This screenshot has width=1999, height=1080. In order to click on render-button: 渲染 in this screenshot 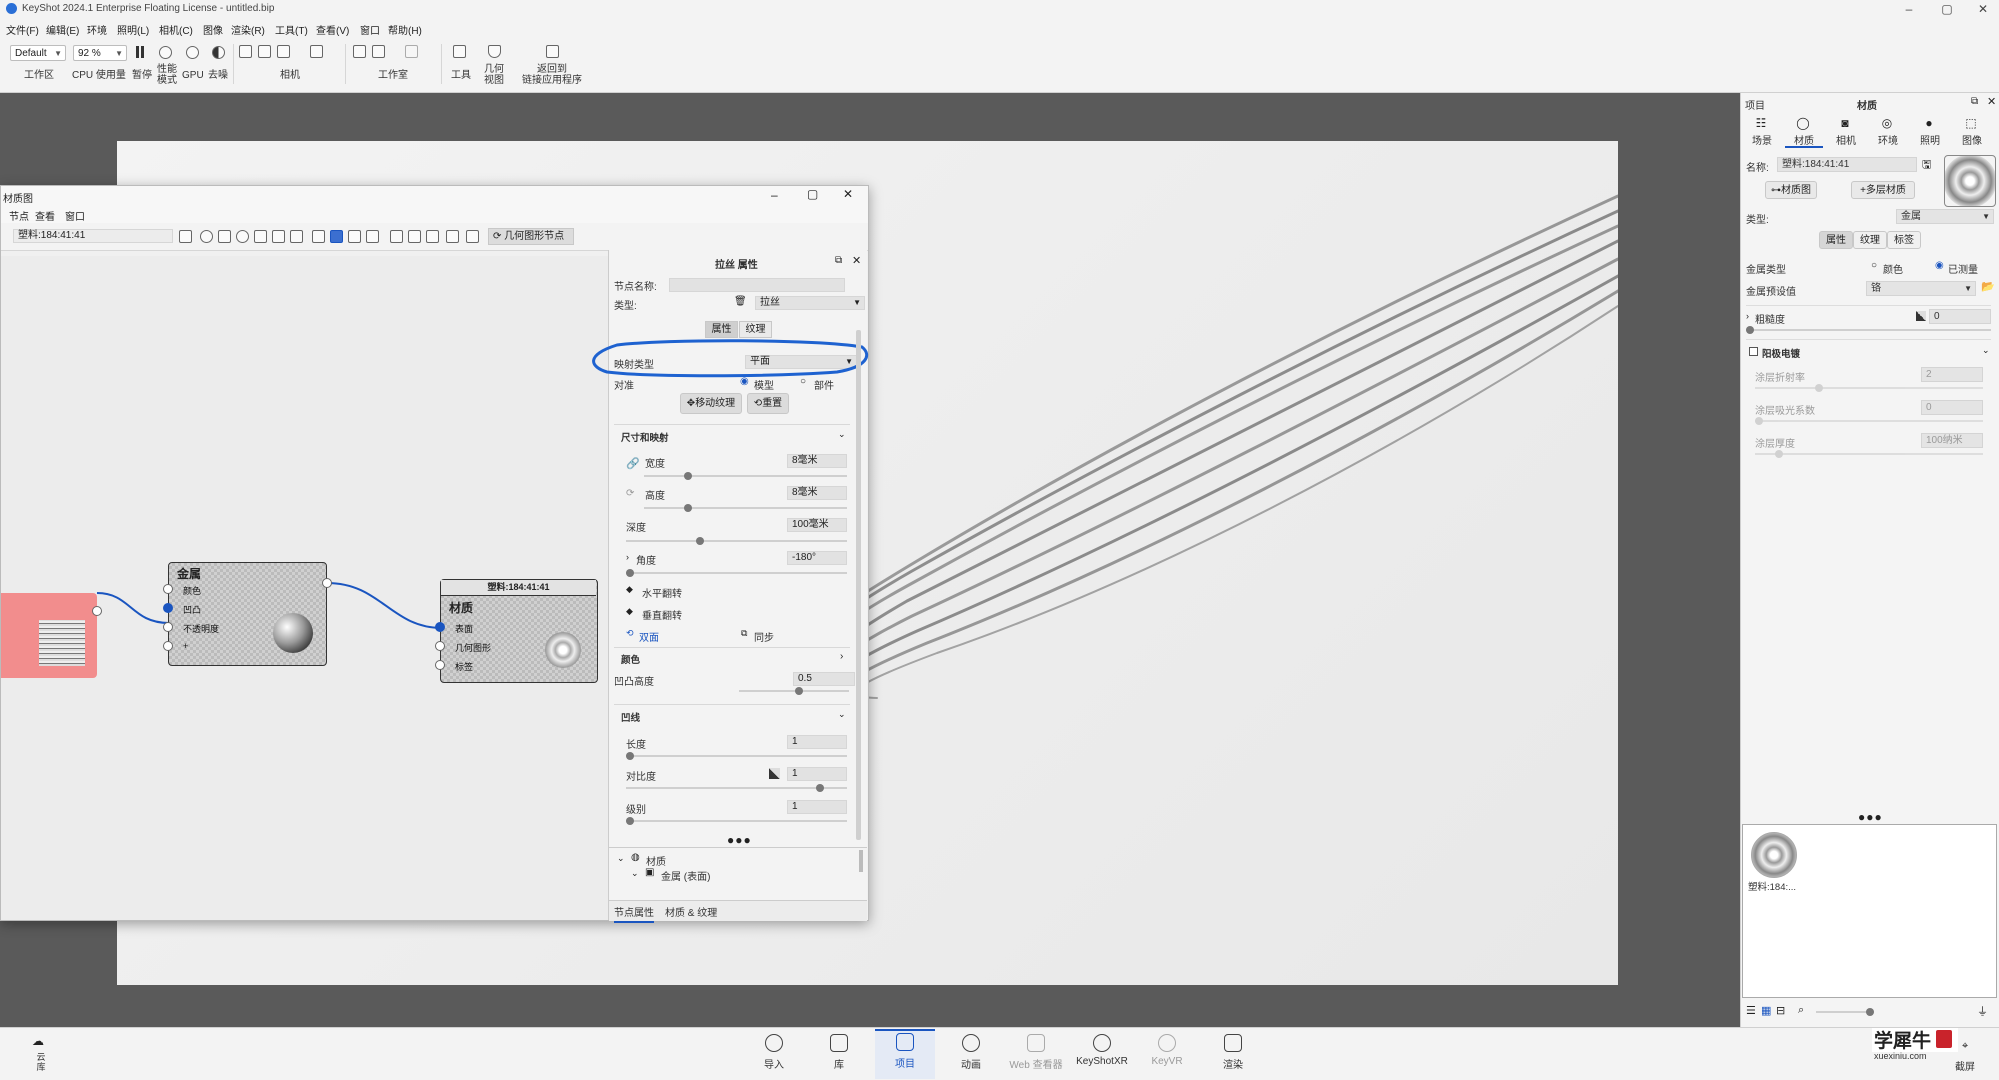, I will do `click(1233, 1051)`.